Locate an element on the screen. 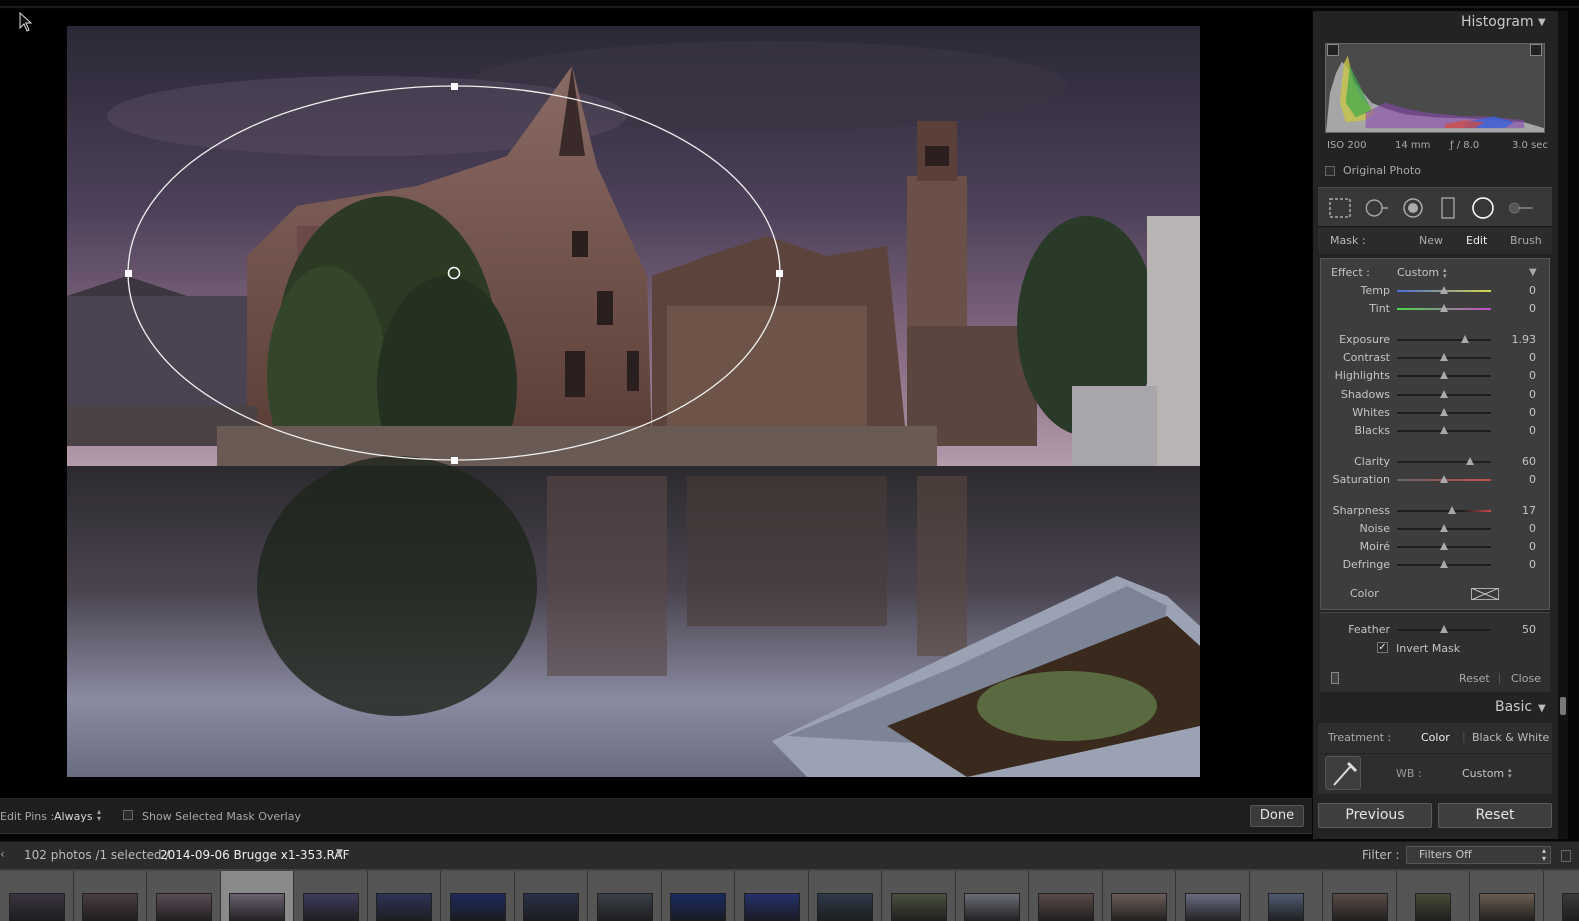 The image size is (1579, 921). slider-shadows: Shadows 0 is located at coordinates (1435, 395).